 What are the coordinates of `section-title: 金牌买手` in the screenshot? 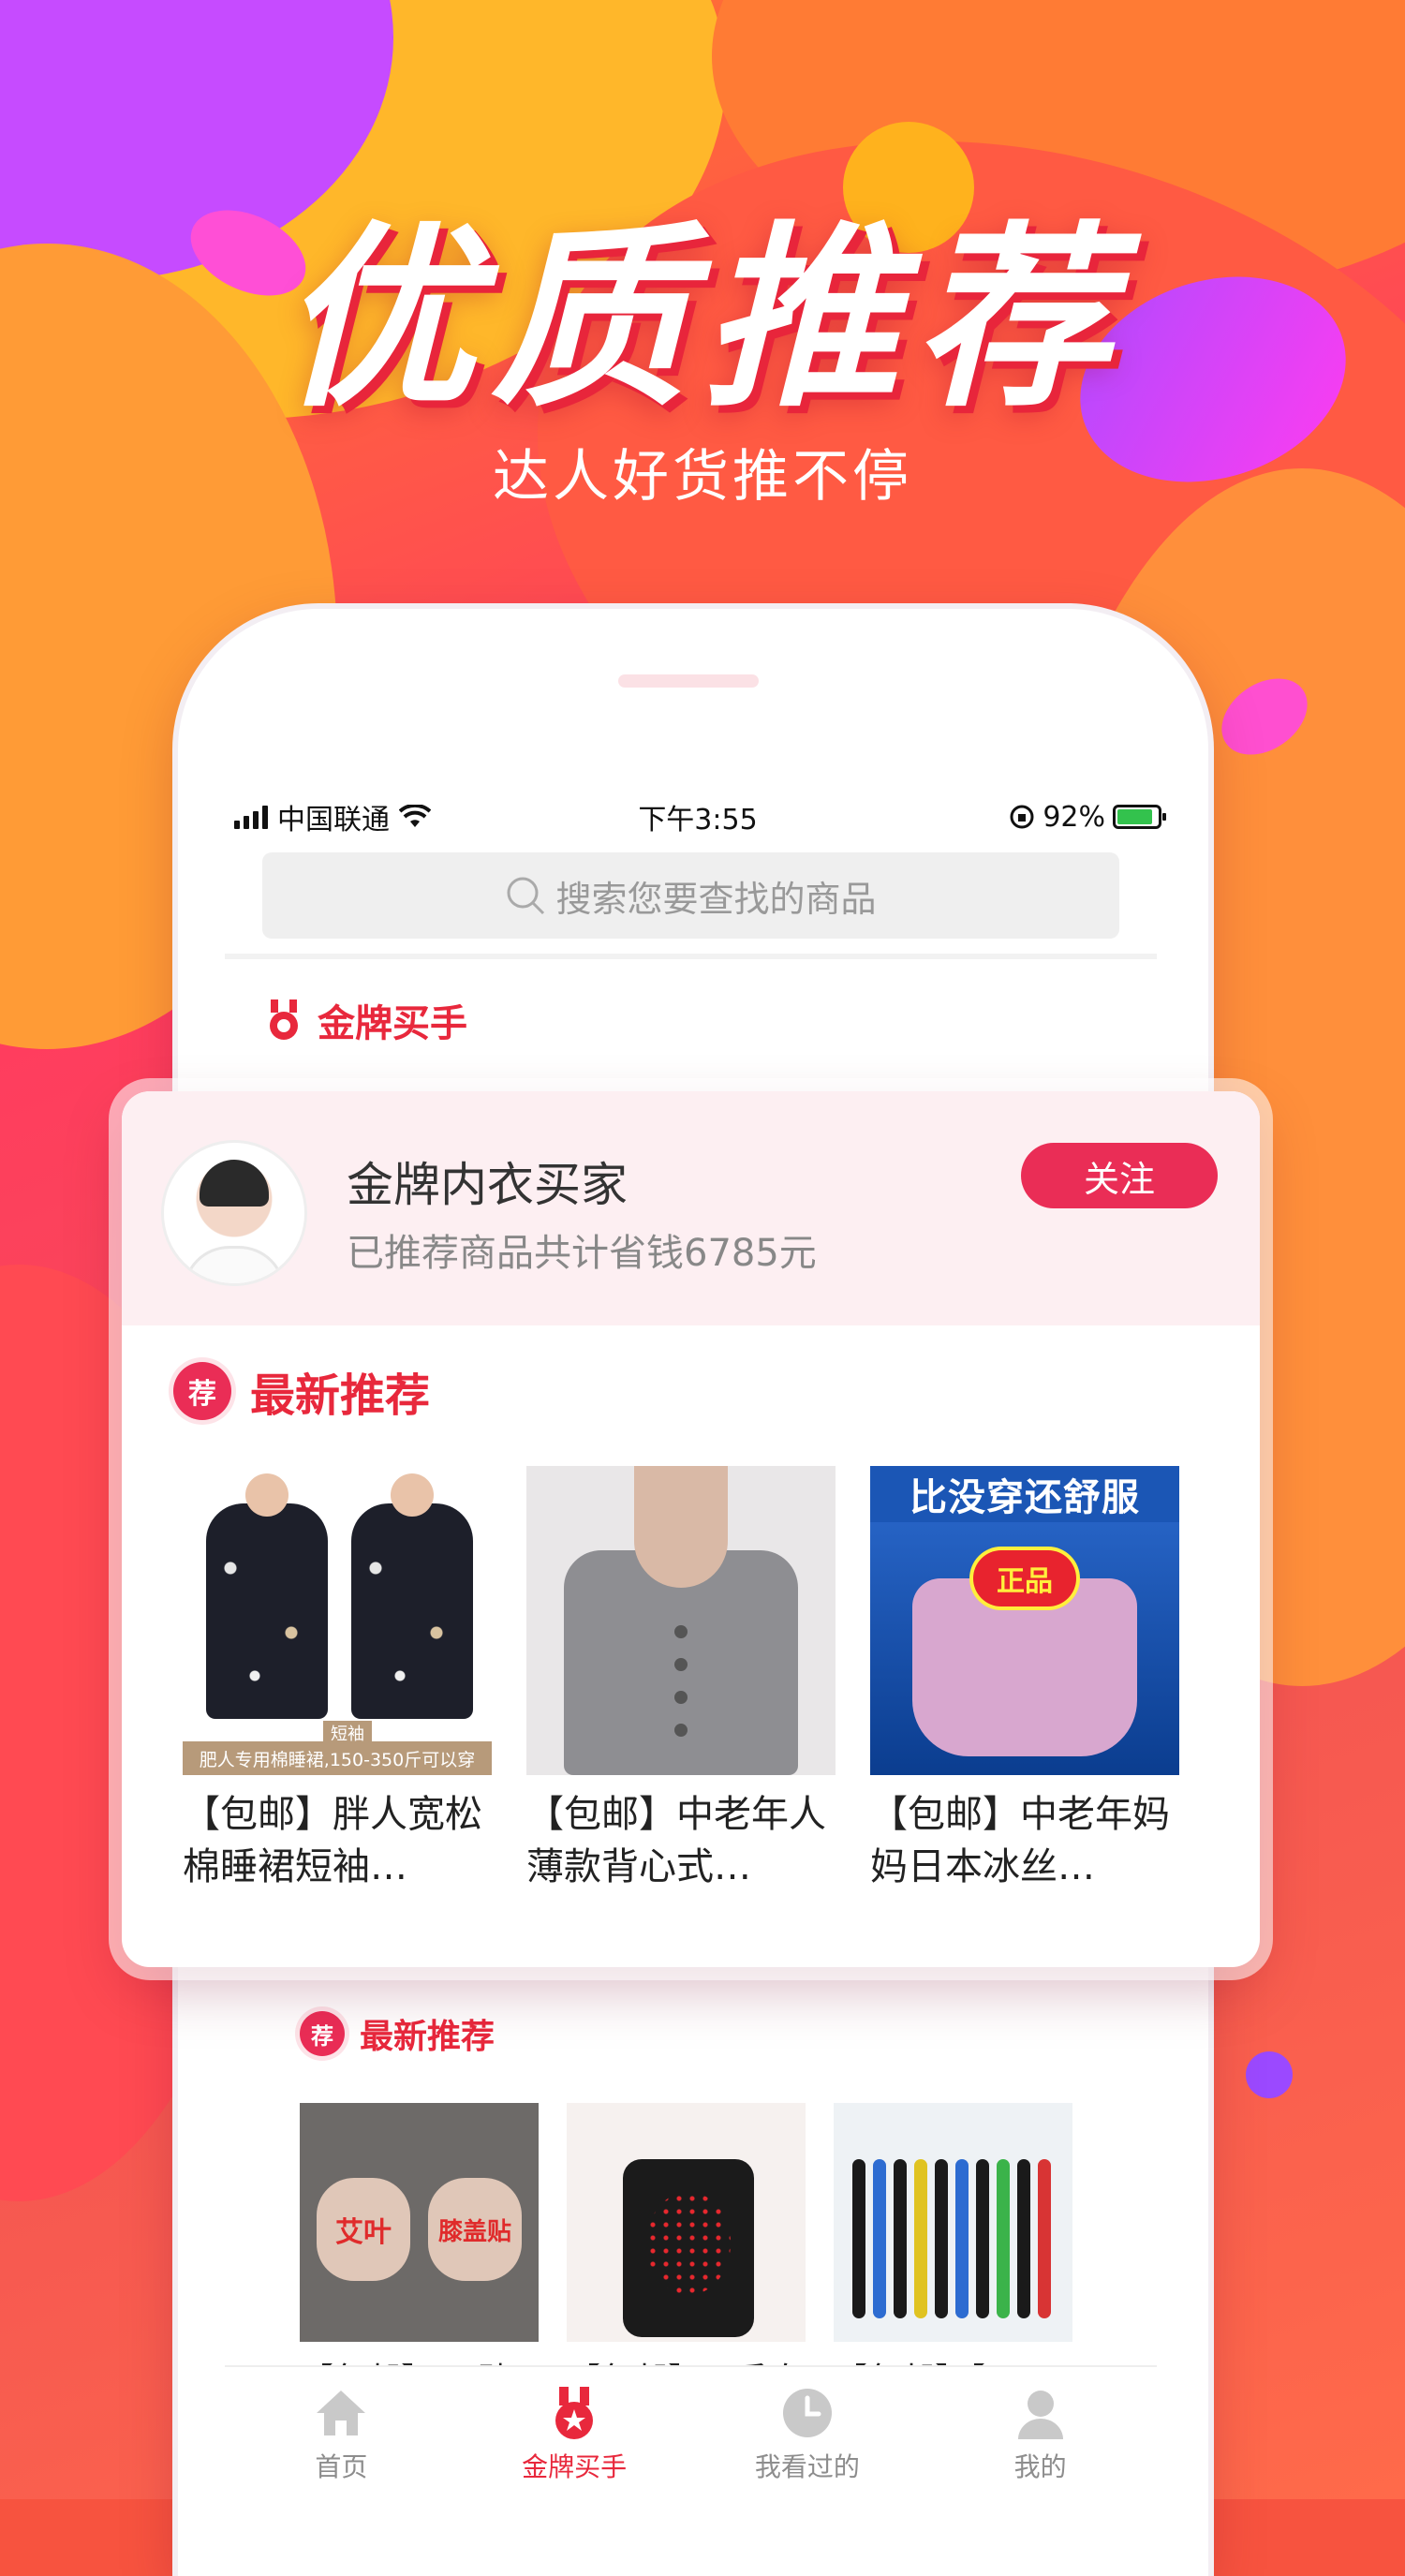 It's located at (392, 1024).